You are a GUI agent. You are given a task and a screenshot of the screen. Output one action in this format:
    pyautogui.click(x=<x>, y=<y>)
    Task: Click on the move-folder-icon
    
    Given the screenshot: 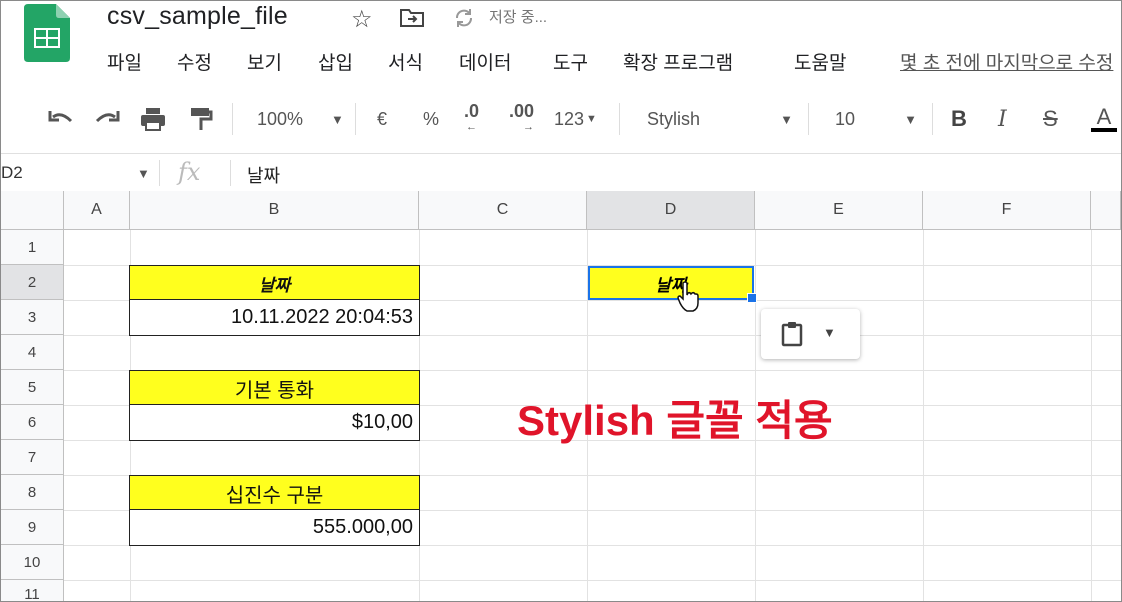 What is the action you would take?
    pyautogui.click(x=412, y=18)
    